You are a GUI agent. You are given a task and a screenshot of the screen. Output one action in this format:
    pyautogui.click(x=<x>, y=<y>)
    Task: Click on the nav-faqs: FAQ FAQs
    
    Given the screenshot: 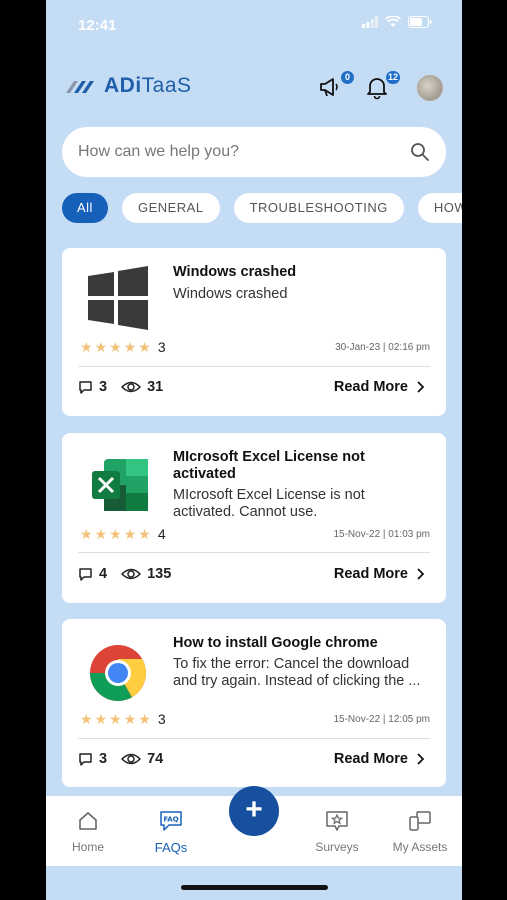 What is the action you would take?
    pyautogui.click(x=171, y=832)
    